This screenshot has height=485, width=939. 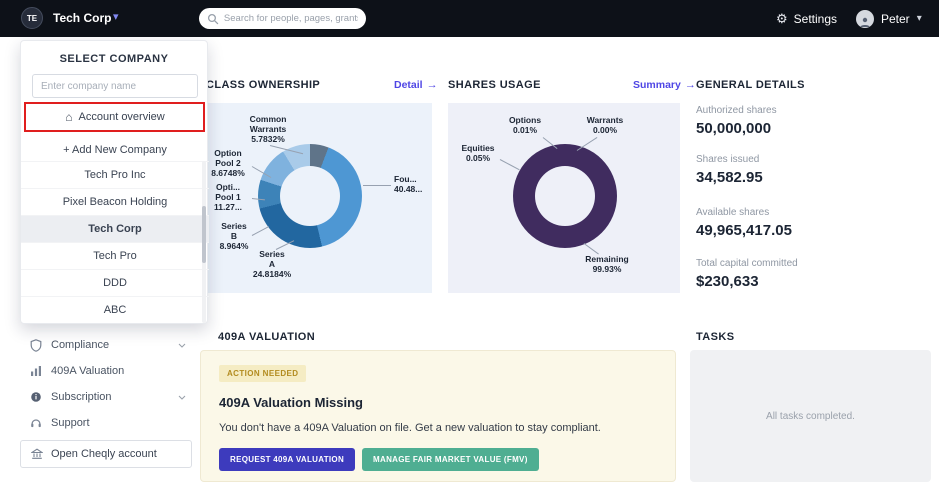 I want to click on chart-label-options: Options 0.01%, so click(x=525, y=125).